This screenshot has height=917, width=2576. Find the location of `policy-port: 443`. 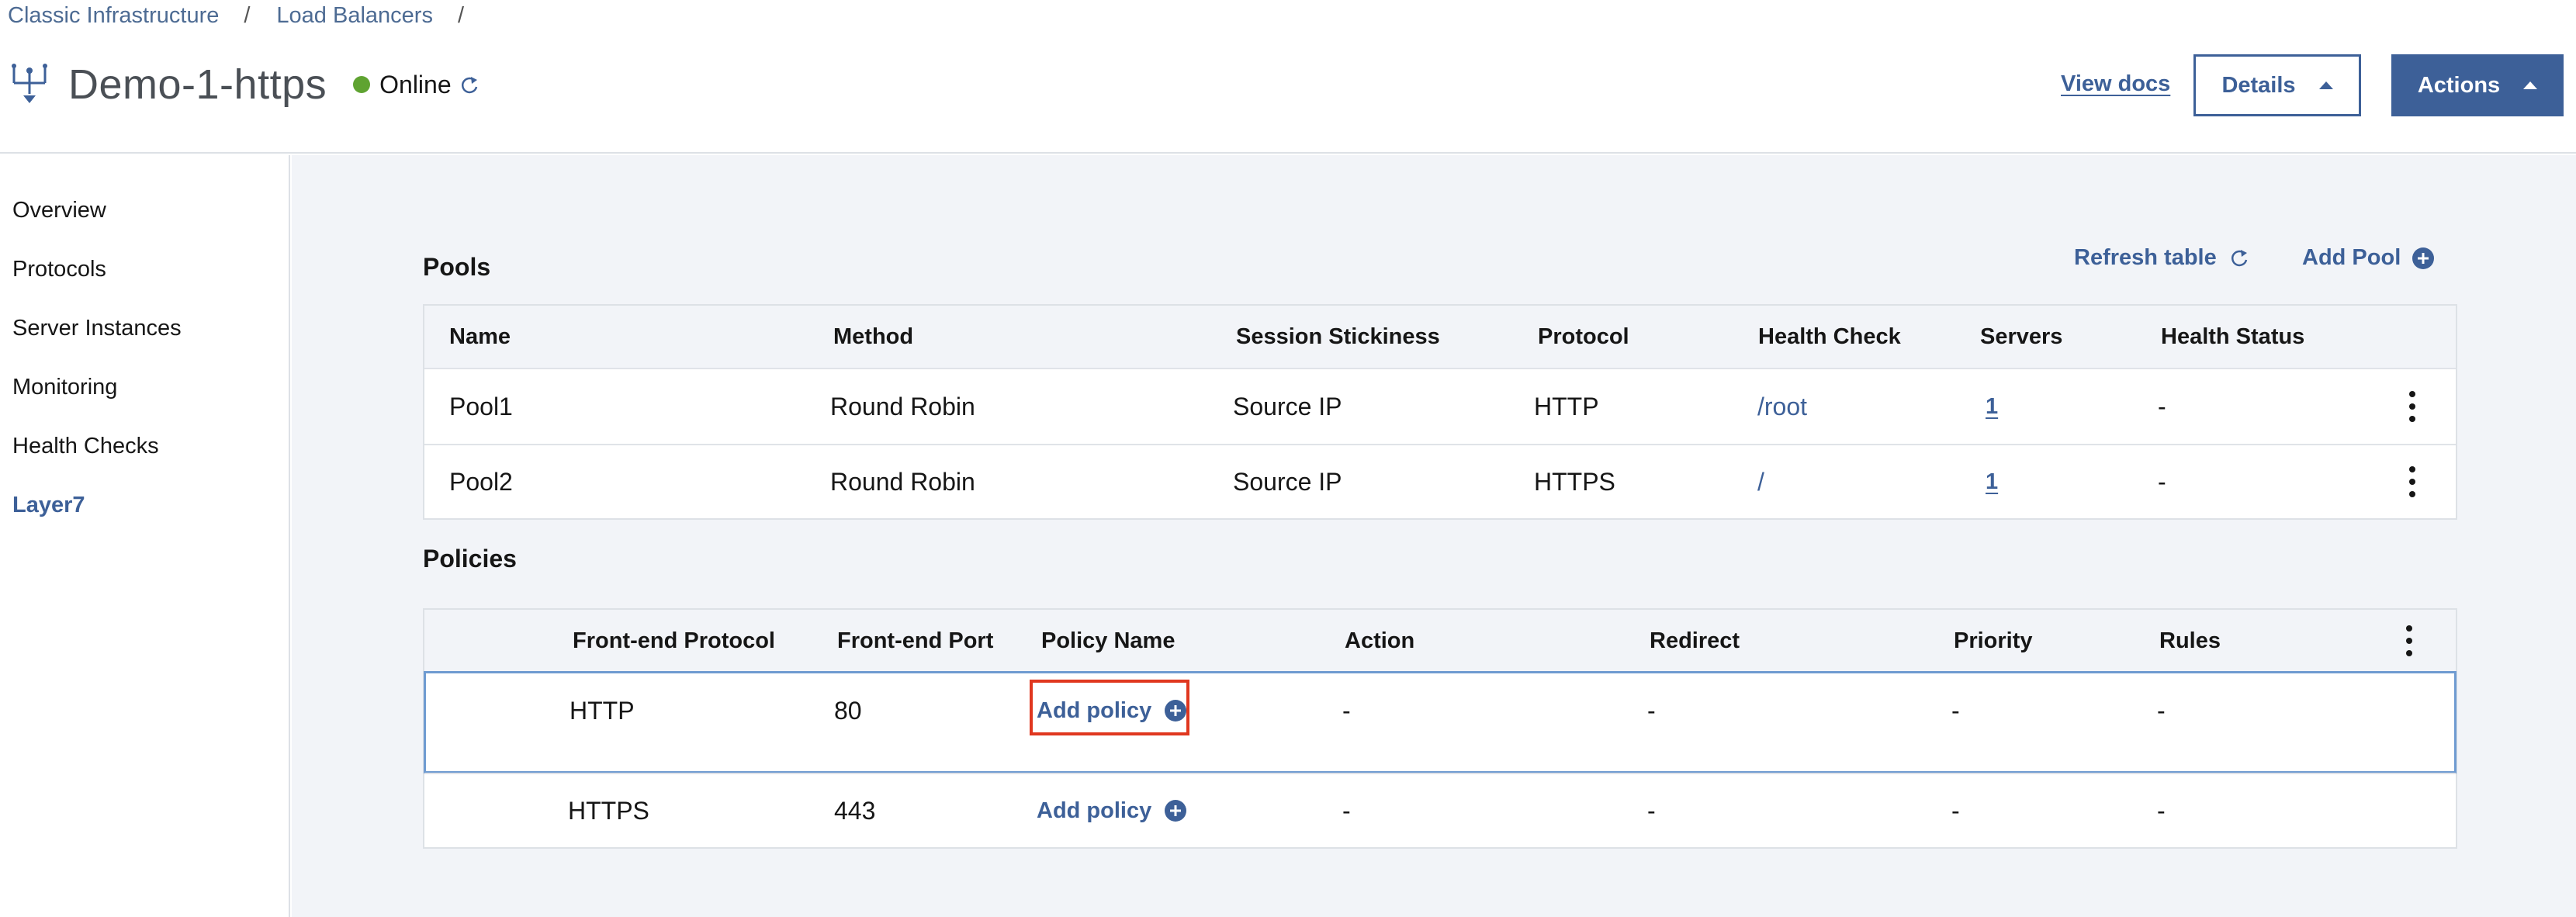

policy-port: 443 is located at coordinates (855, 810).